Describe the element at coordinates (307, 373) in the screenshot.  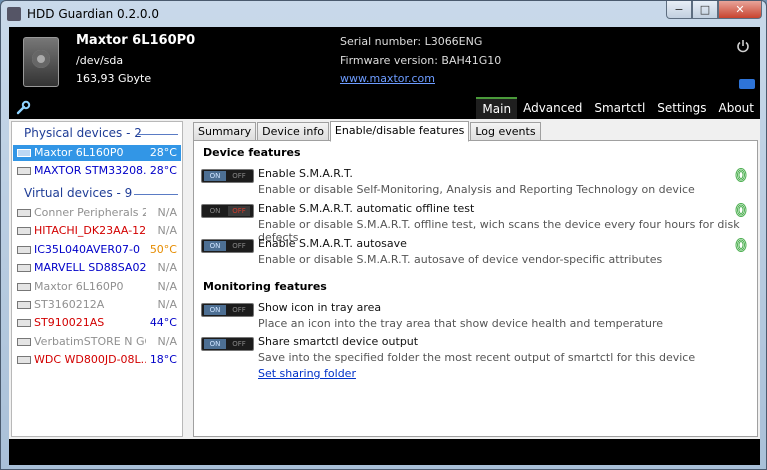
I see `set-sharing-folder-link: Set sharing folder` at that location.